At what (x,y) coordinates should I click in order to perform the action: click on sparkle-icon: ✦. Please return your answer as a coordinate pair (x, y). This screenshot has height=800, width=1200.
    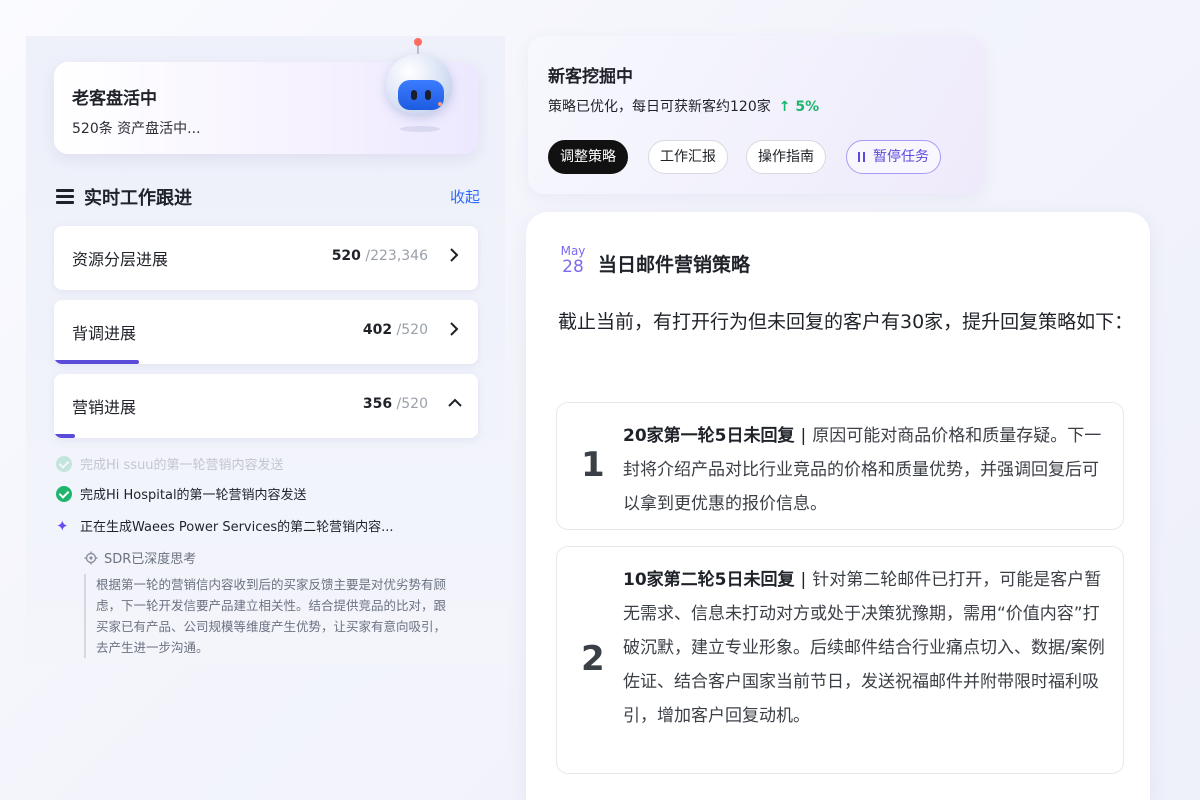
    Looking at the image, I should click on (62, 526).